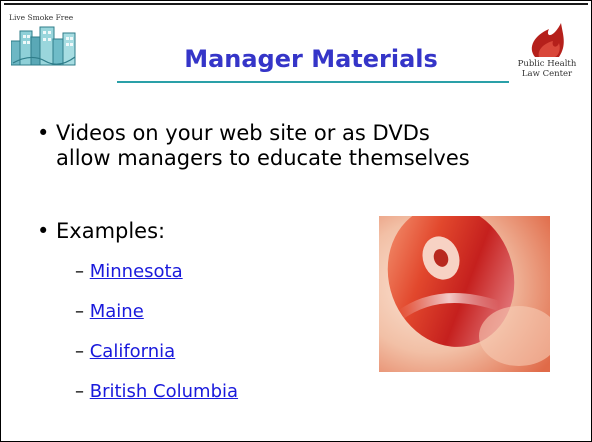  Describe the element at coordinates (111, 231) in the screenshot. I see `bullet-line: Examples:` at that location.